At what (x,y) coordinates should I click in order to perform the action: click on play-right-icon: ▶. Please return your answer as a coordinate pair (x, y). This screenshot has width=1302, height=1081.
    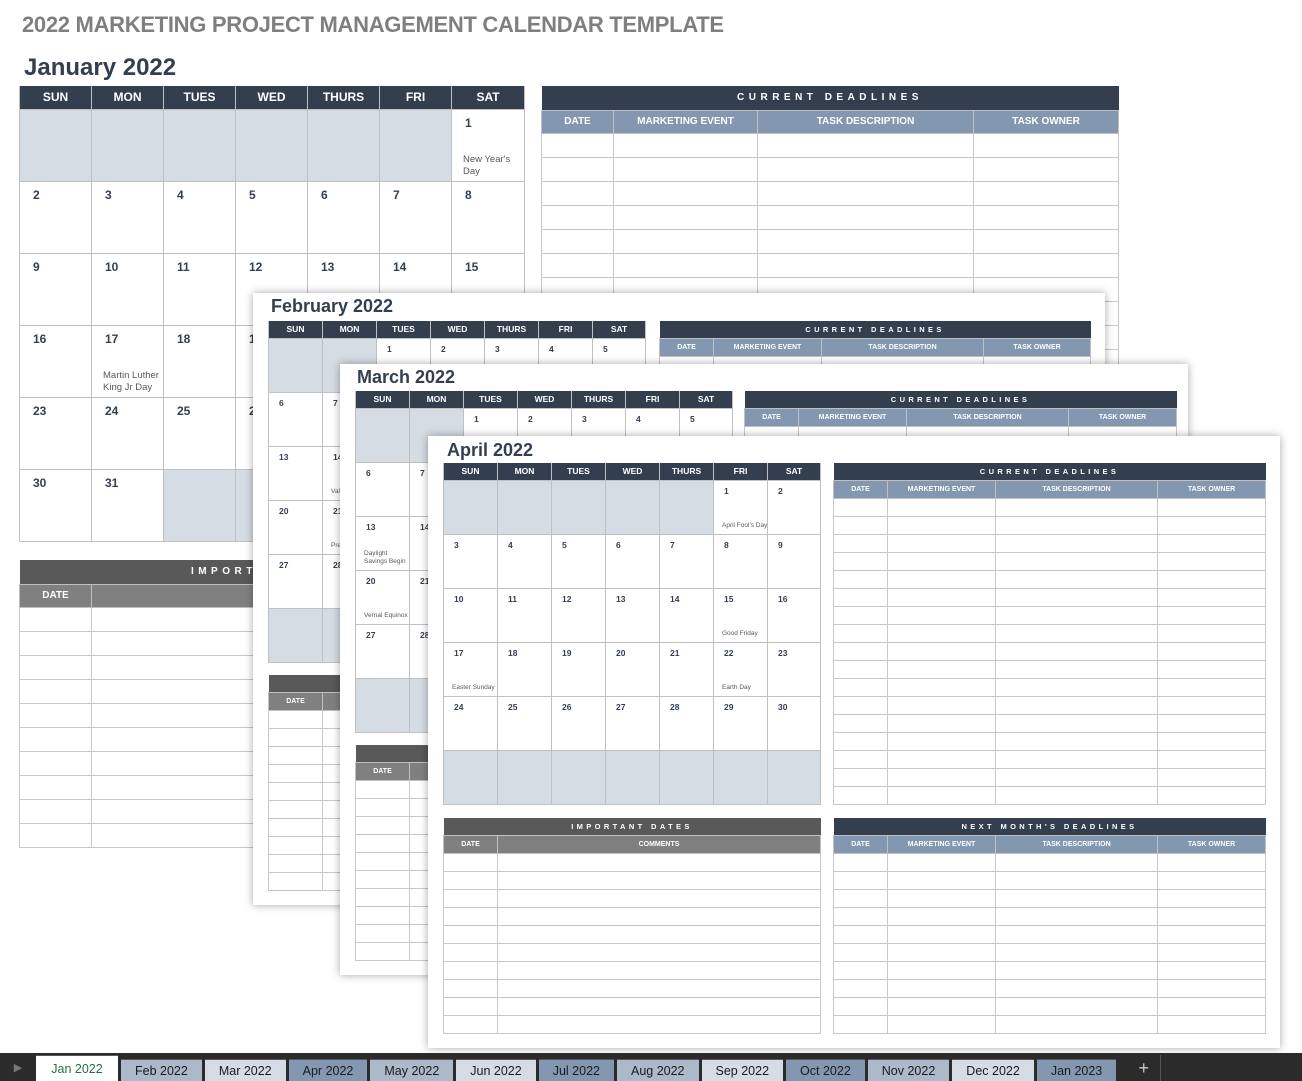
    Looking at the image, I should click on (18, 1067).